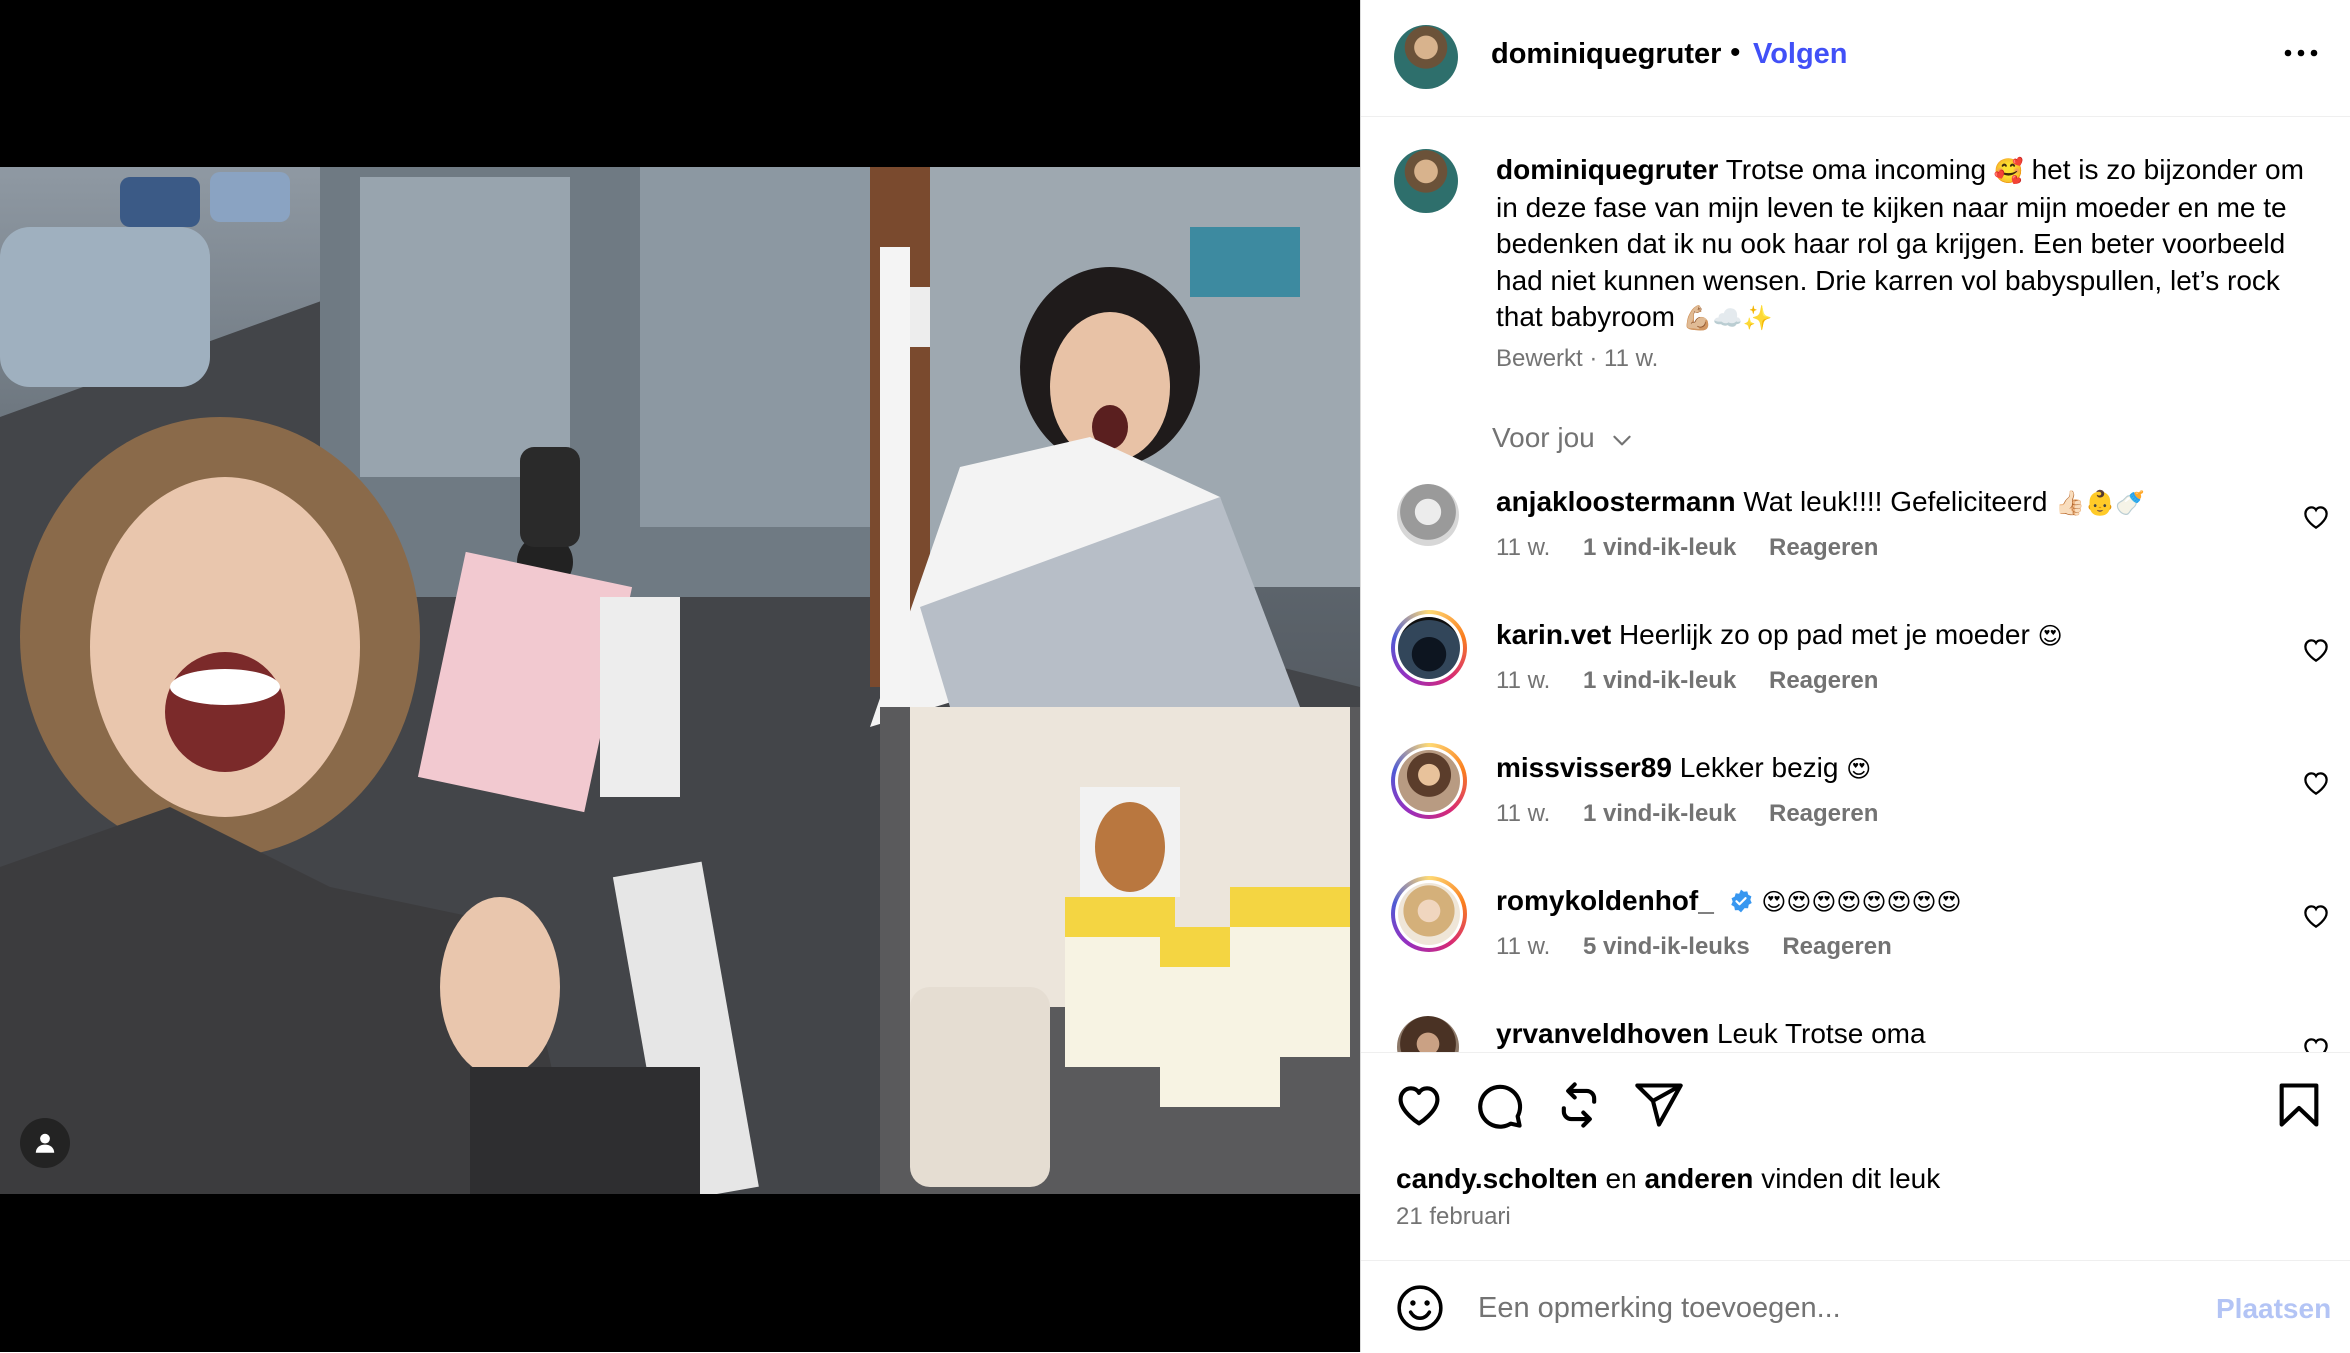  I want to click on caption-edited: Bewerkt, so click(1539, 358).